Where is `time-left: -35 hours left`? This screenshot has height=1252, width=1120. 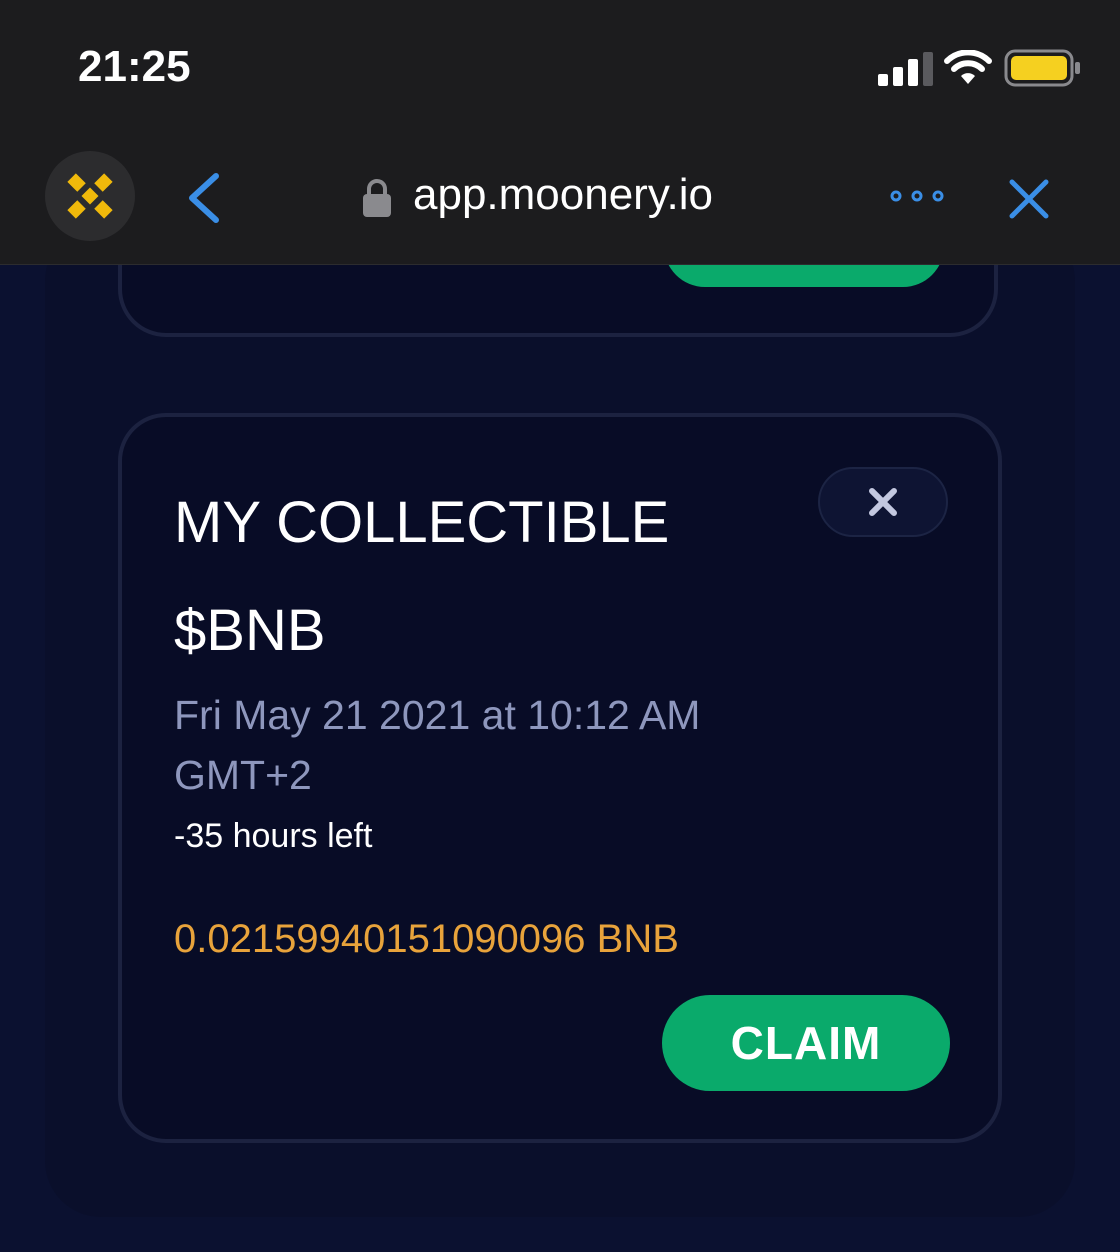 time-left: -35 hours left is located at coordinates (273, 836).